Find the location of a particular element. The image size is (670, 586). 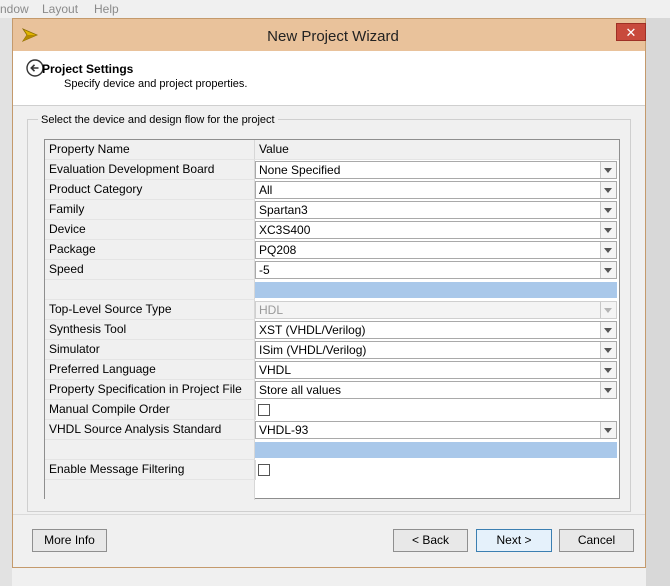

property-name: Evaluation Development Board is located at coordinates (150, 170).